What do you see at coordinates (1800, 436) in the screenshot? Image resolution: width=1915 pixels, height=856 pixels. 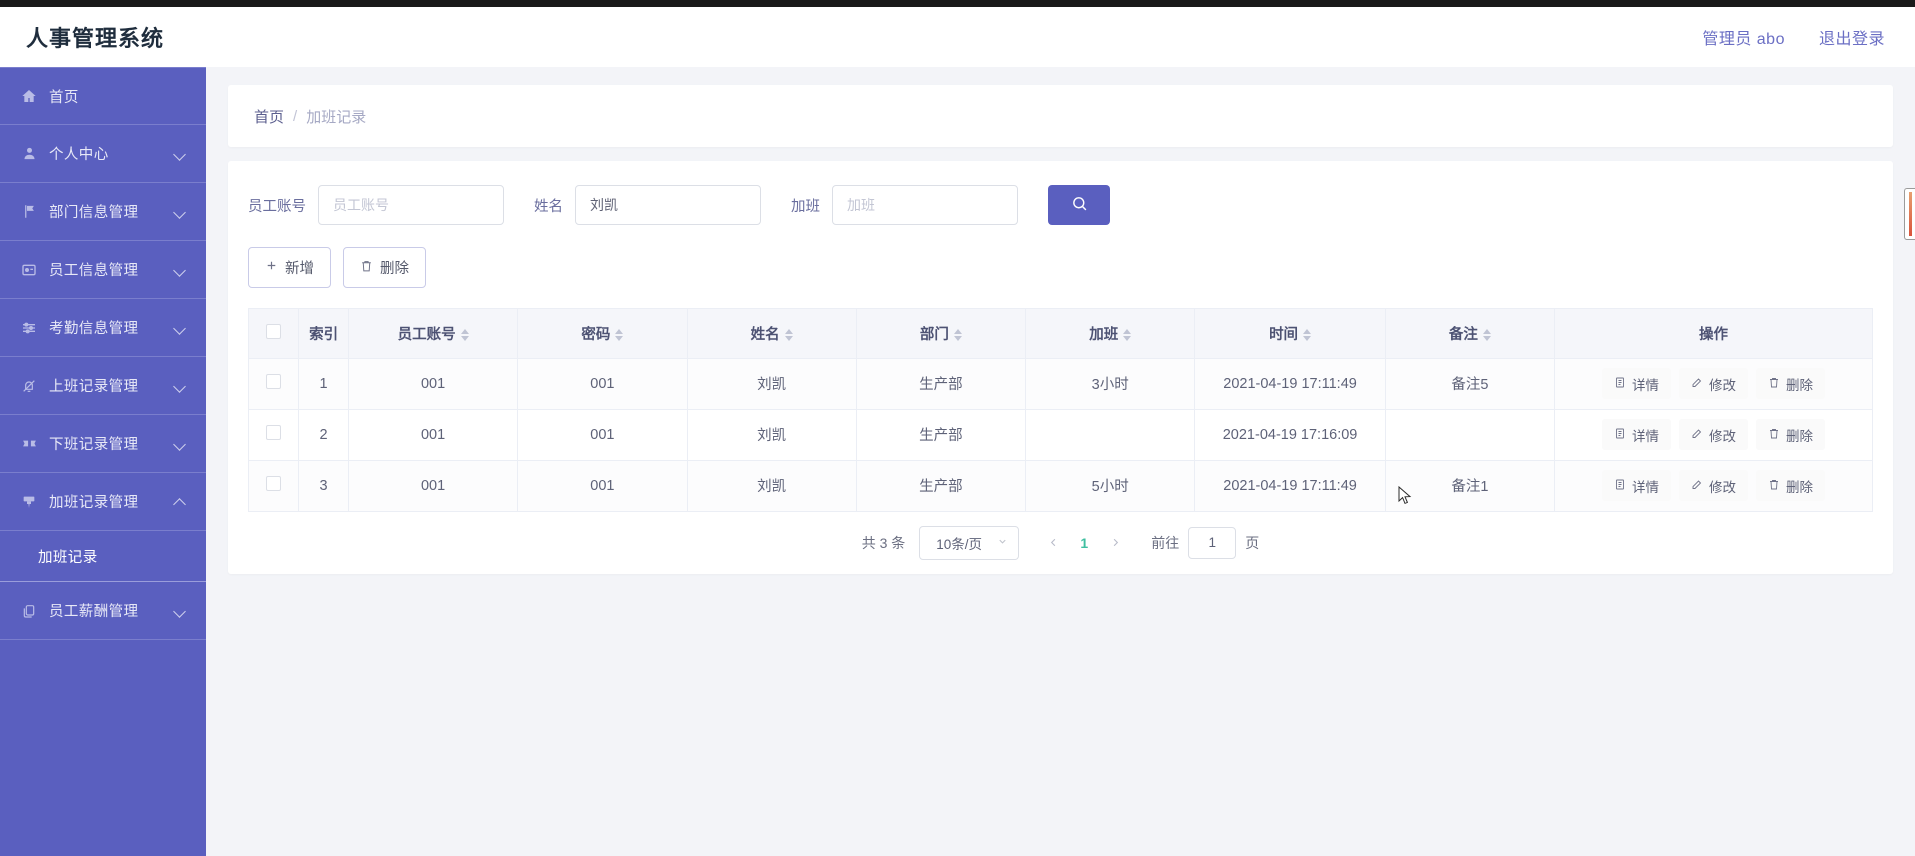 I see `row-delete-button-label: 删除` at bounding box center [1800, 436].